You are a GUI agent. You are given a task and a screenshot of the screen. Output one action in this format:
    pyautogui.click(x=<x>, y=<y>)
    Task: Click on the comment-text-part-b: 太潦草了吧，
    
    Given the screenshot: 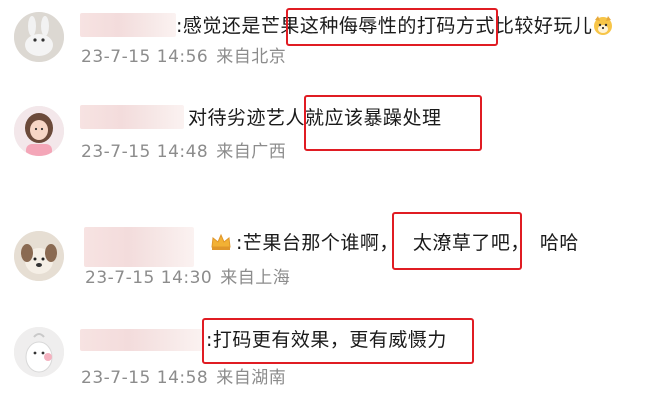 What is the action you would take?
    pyautogui.click(x=471, y=243)
    